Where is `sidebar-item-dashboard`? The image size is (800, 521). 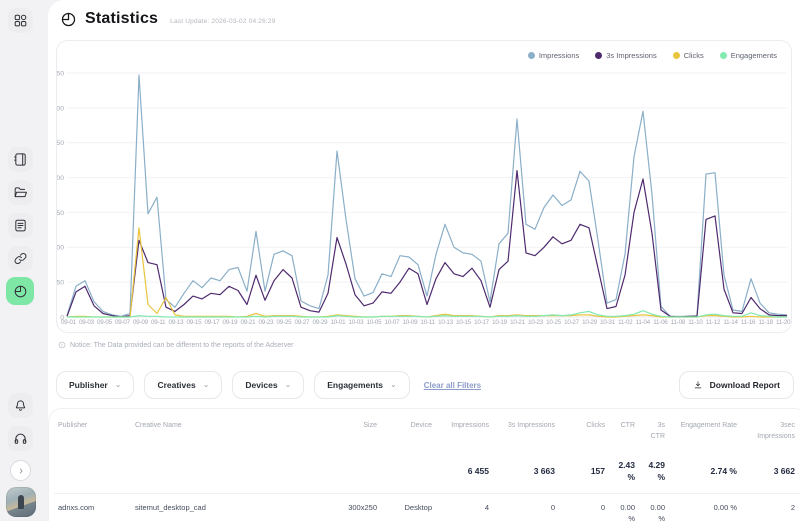 sidebar-item-dashboard is located at coordinates (20, 20).